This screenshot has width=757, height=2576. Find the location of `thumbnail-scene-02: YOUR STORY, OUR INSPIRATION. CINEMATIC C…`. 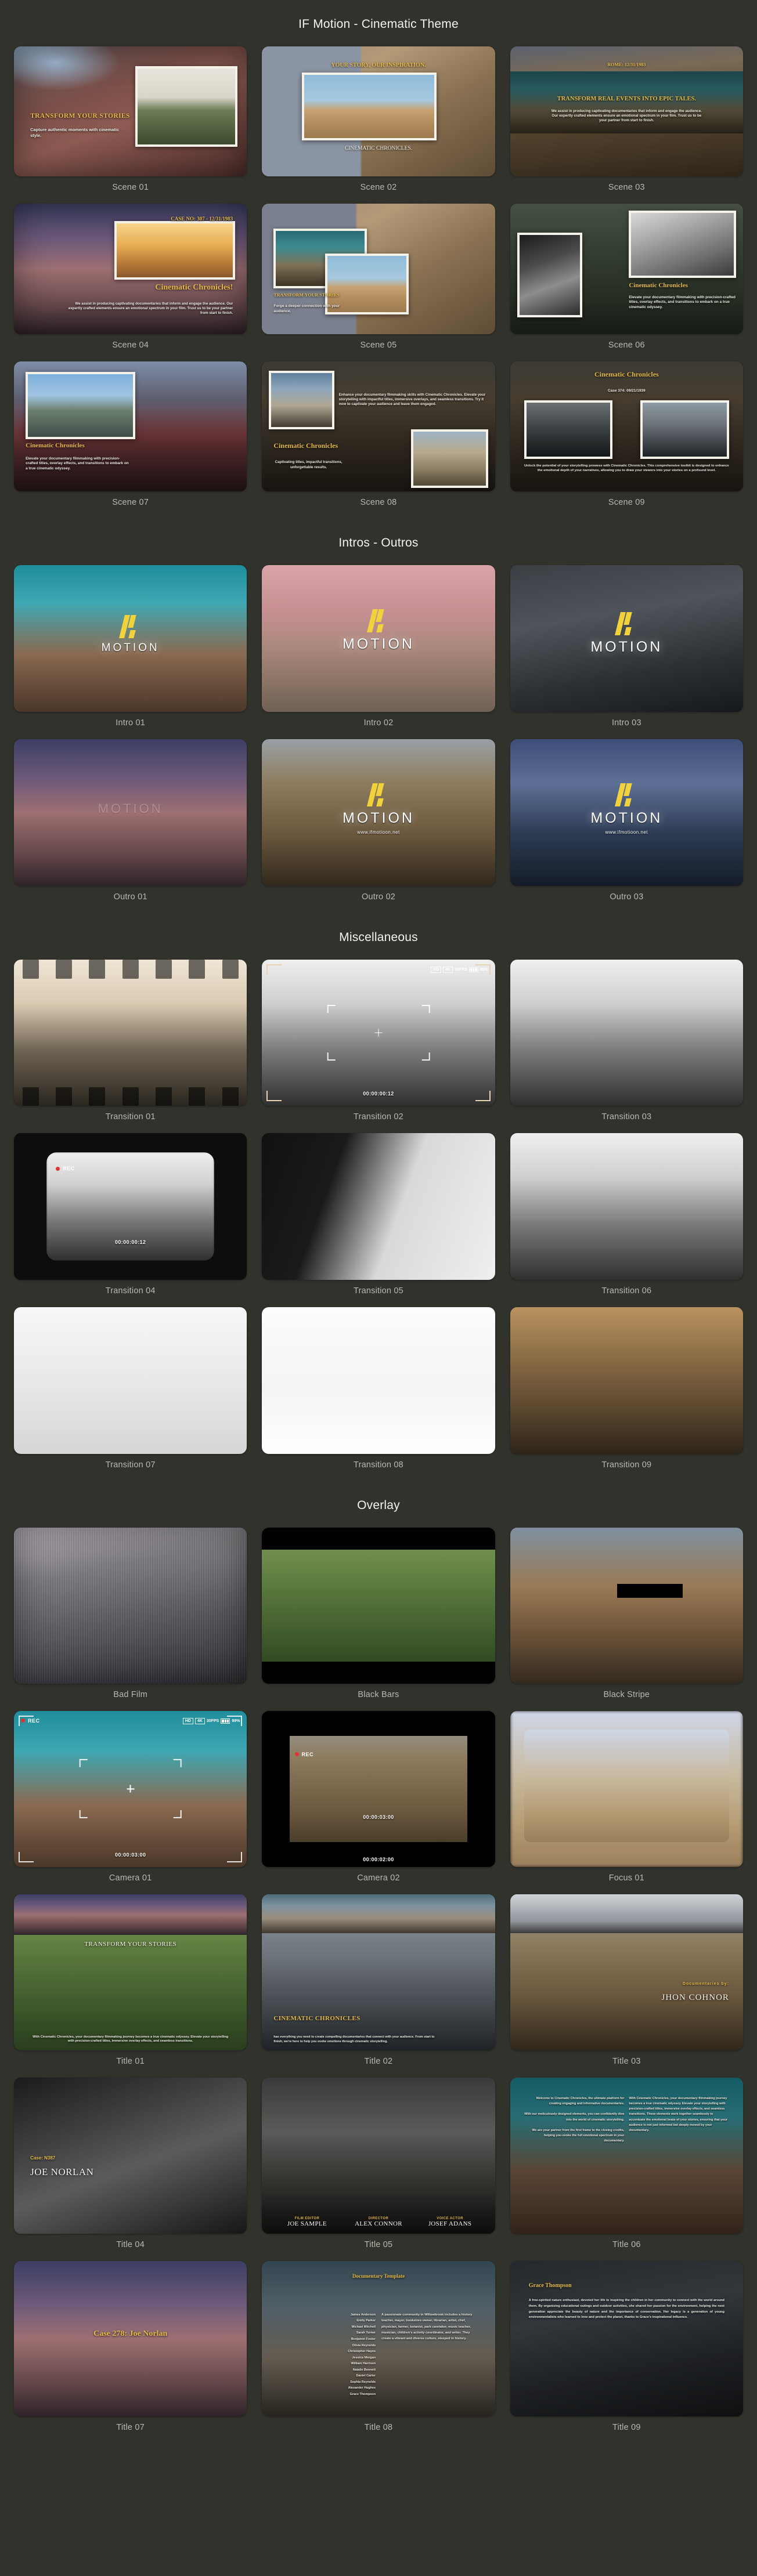

thumbnail-scene-02: YOUR STORY, OUR INSPIRATION. CINEMATIC C… is located at coordinates (378, 111).